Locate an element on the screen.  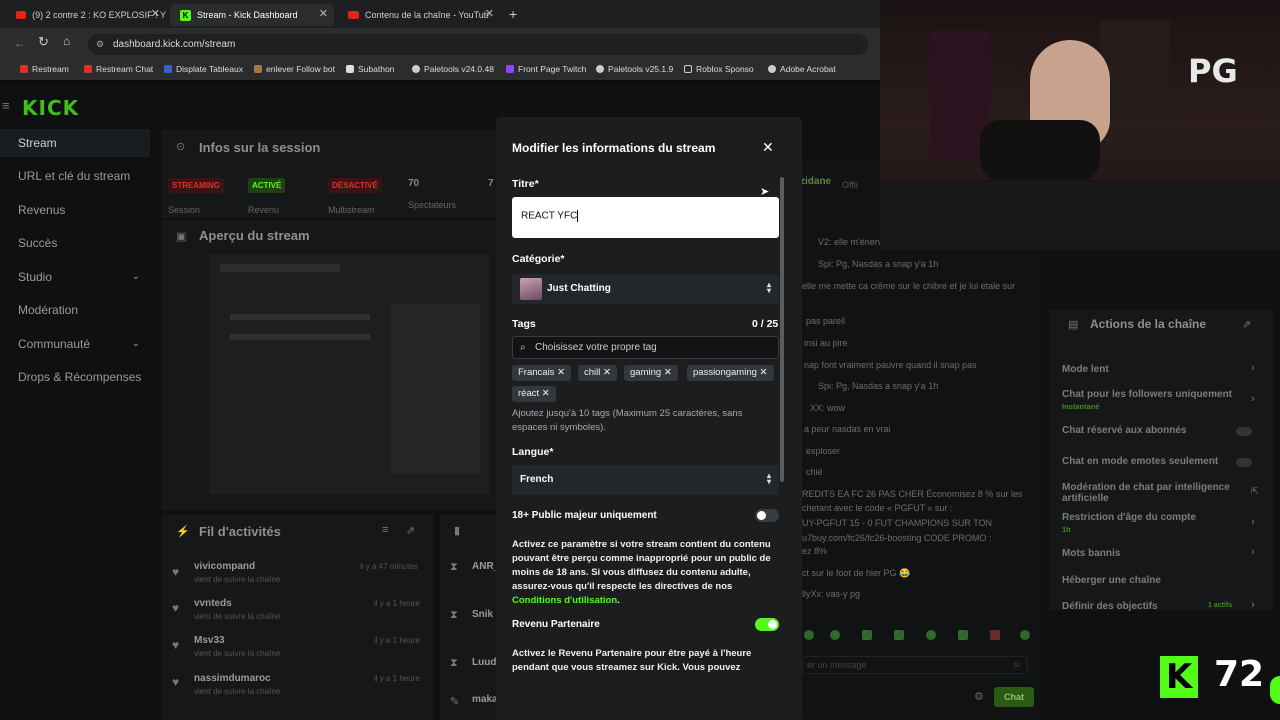
bookmark-label: Paletools v25.1.9 is located at coordinates (641, 69).